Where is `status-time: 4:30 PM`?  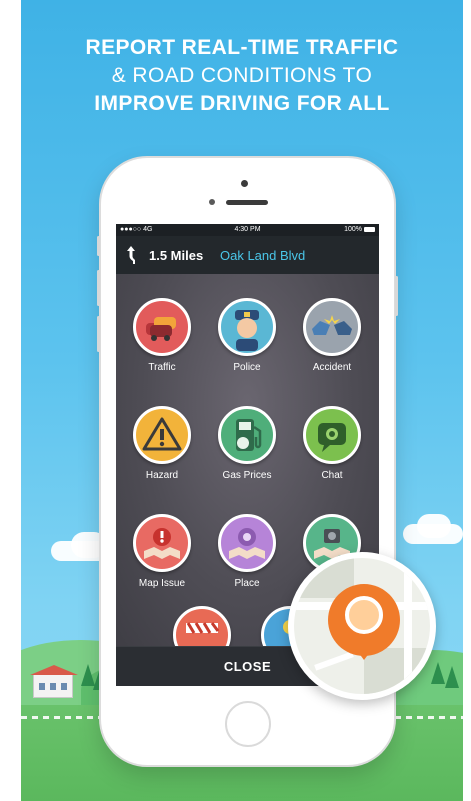
status-time: 4:30 PM is located at coordinates (247, 229).